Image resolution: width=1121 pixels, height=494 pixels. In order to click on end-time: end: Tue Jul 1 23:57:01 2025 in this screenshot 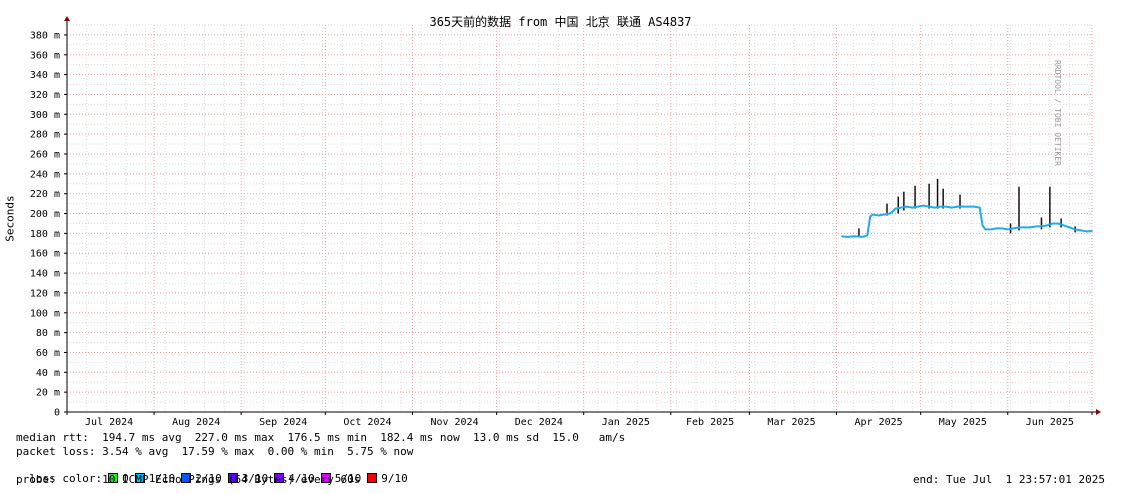, I will do `click(1008, 479)`.